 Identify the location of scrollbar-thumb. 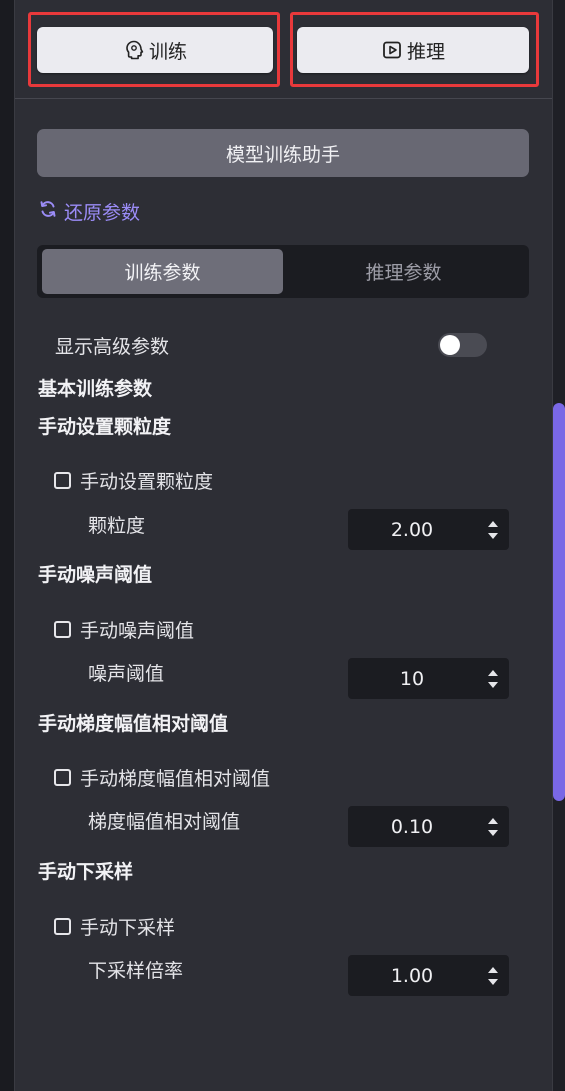
(559, 602).